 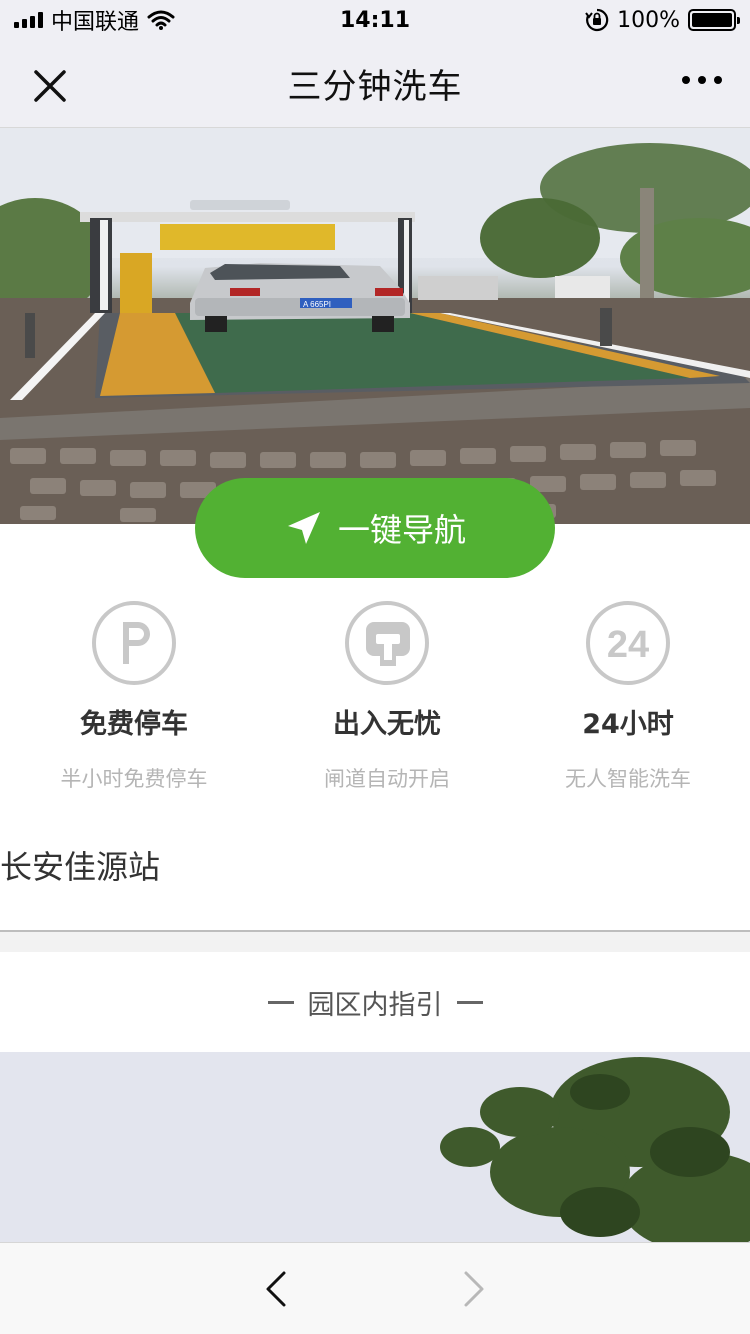 What do you see at coordinates (628, 779) in the screenshot?
I see `feature-subtitle: 无人智能洗车` at bounding box center [628, 779].